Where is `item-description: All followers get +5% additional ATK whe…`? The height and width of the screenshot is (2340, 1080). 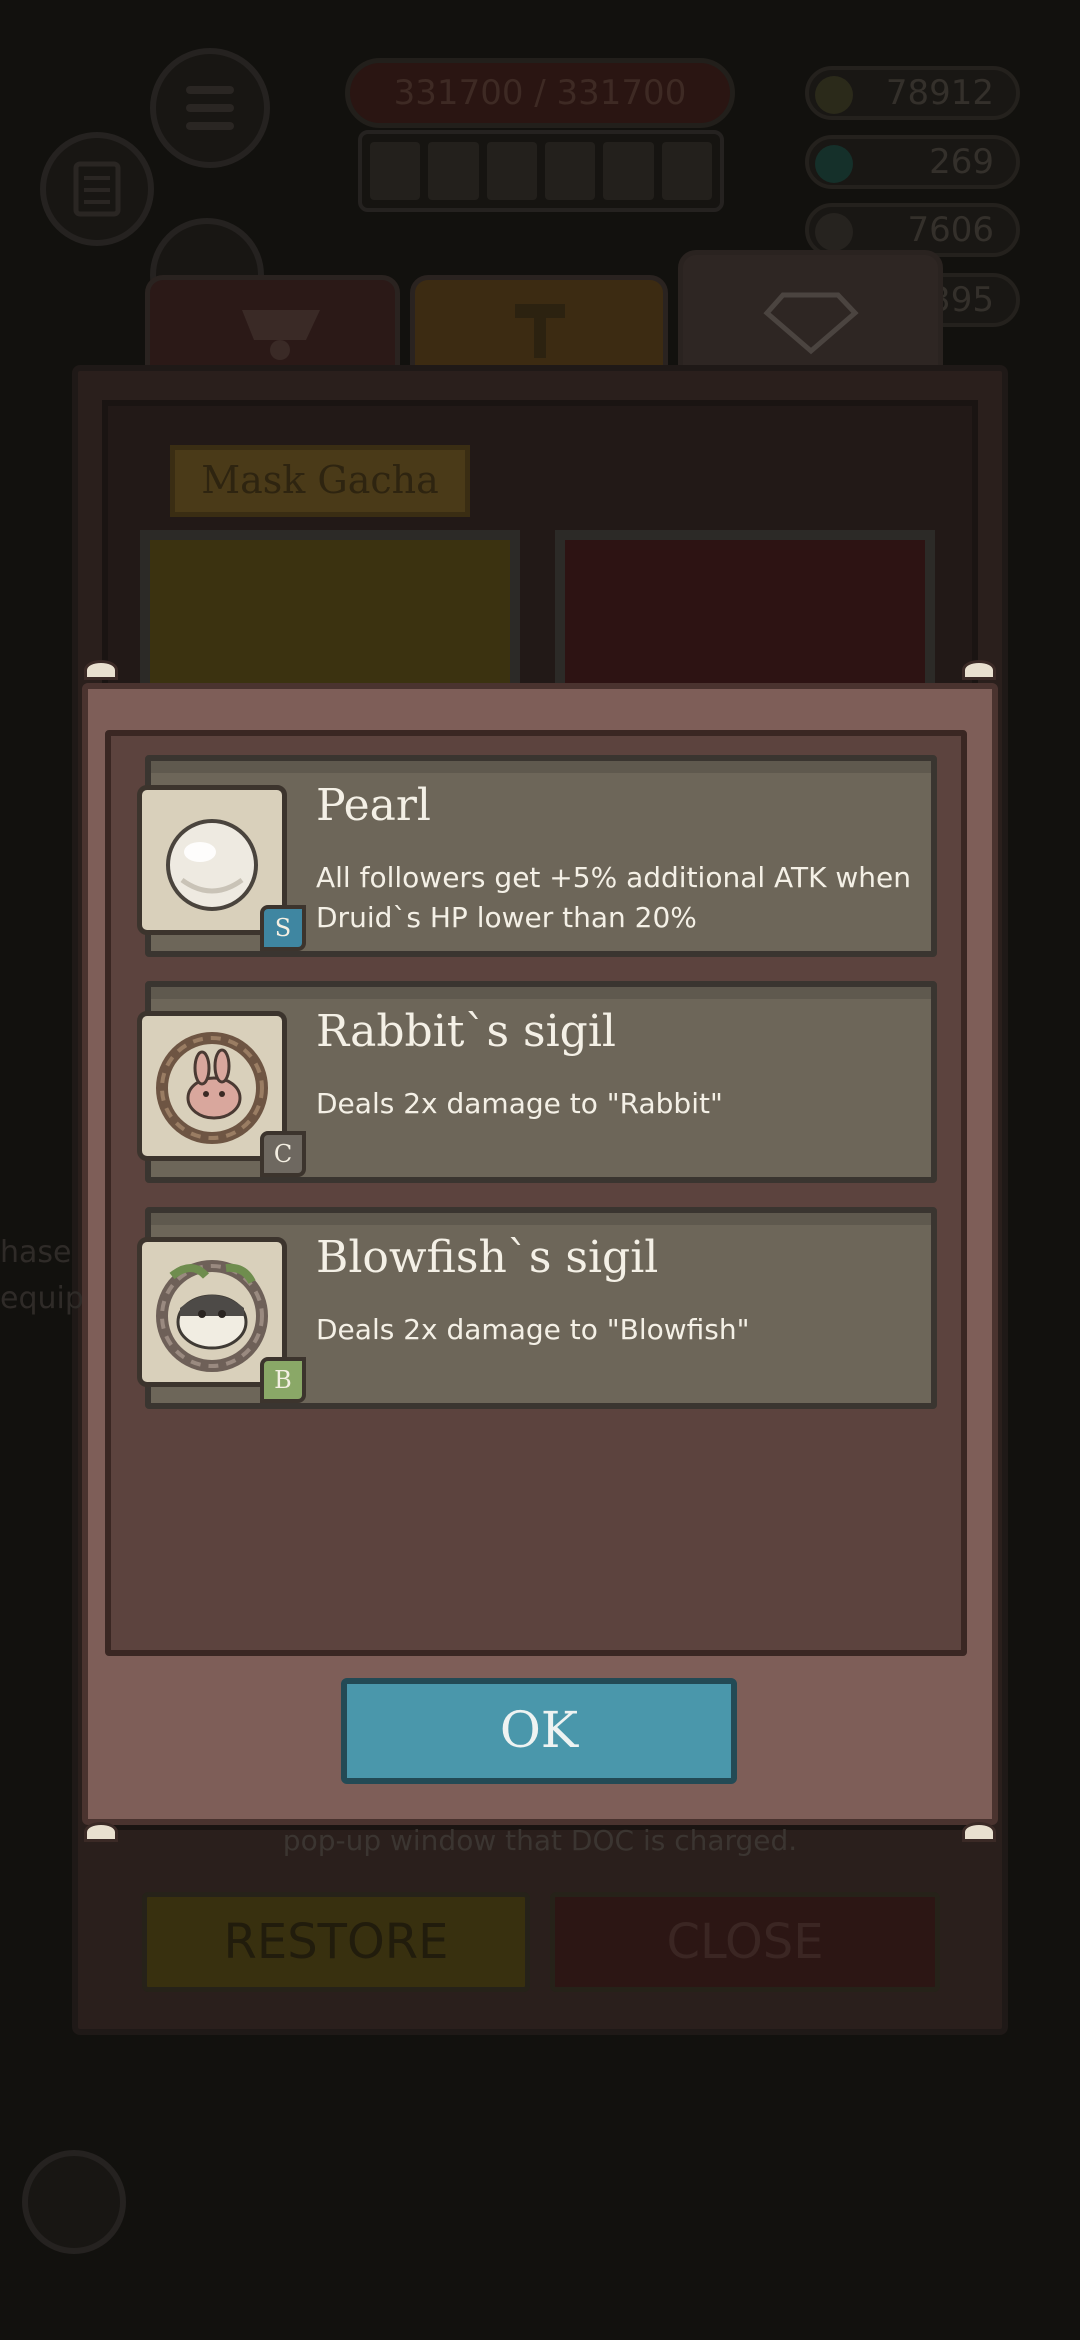 item-description: All followers get +5% additional ATK whe… is located at coordinates (613, 897).